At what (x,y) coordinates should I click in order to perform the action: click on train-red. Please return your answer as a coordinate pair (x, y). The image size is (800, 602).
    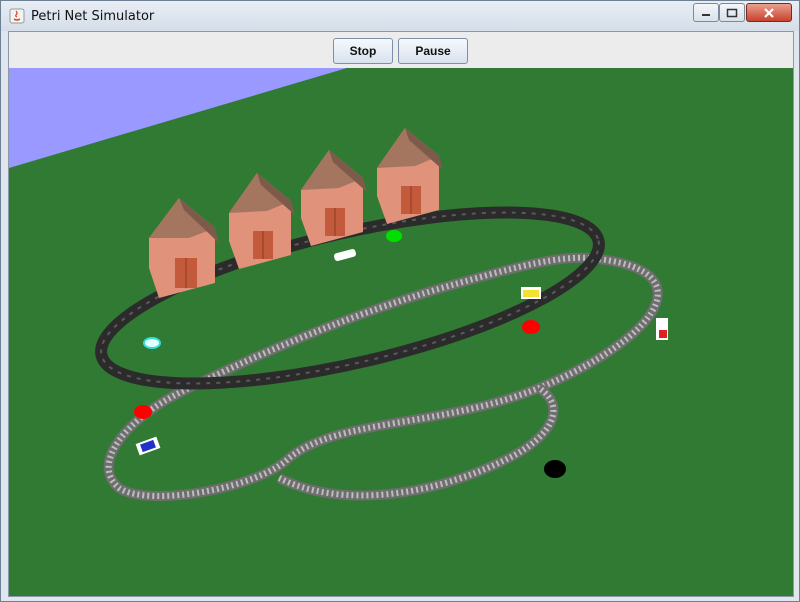
    Looking at the image, I should click on (662, 329).